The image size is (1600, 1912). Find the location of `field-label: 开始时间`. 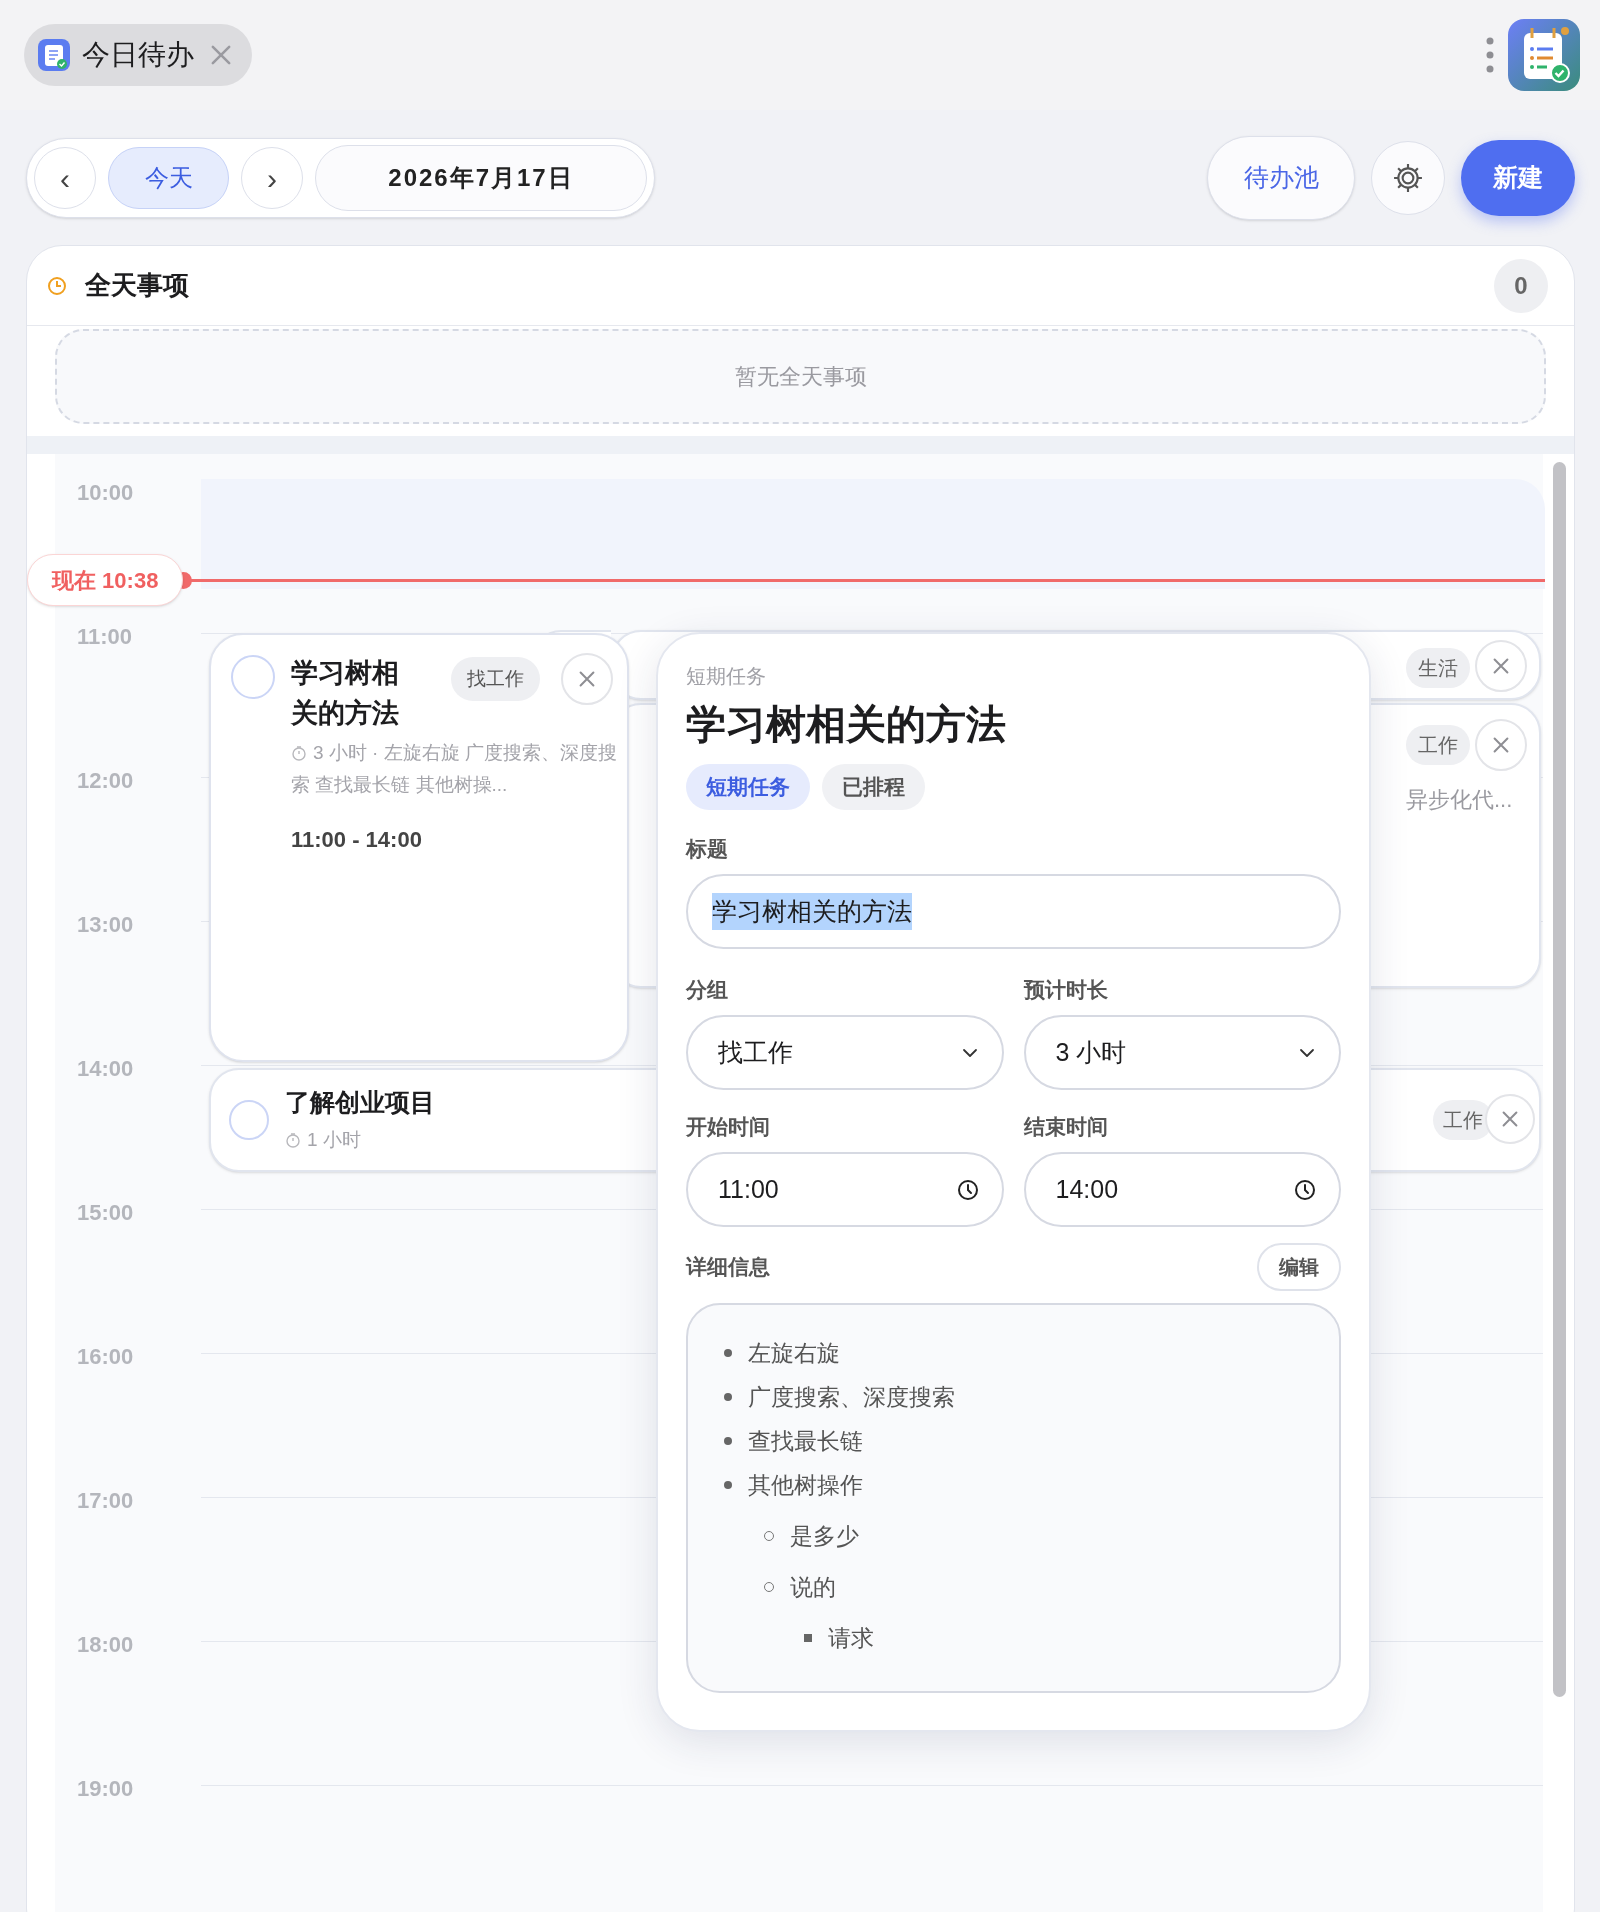

field-label: 开始时间 is located at coordinates (728, 1127).